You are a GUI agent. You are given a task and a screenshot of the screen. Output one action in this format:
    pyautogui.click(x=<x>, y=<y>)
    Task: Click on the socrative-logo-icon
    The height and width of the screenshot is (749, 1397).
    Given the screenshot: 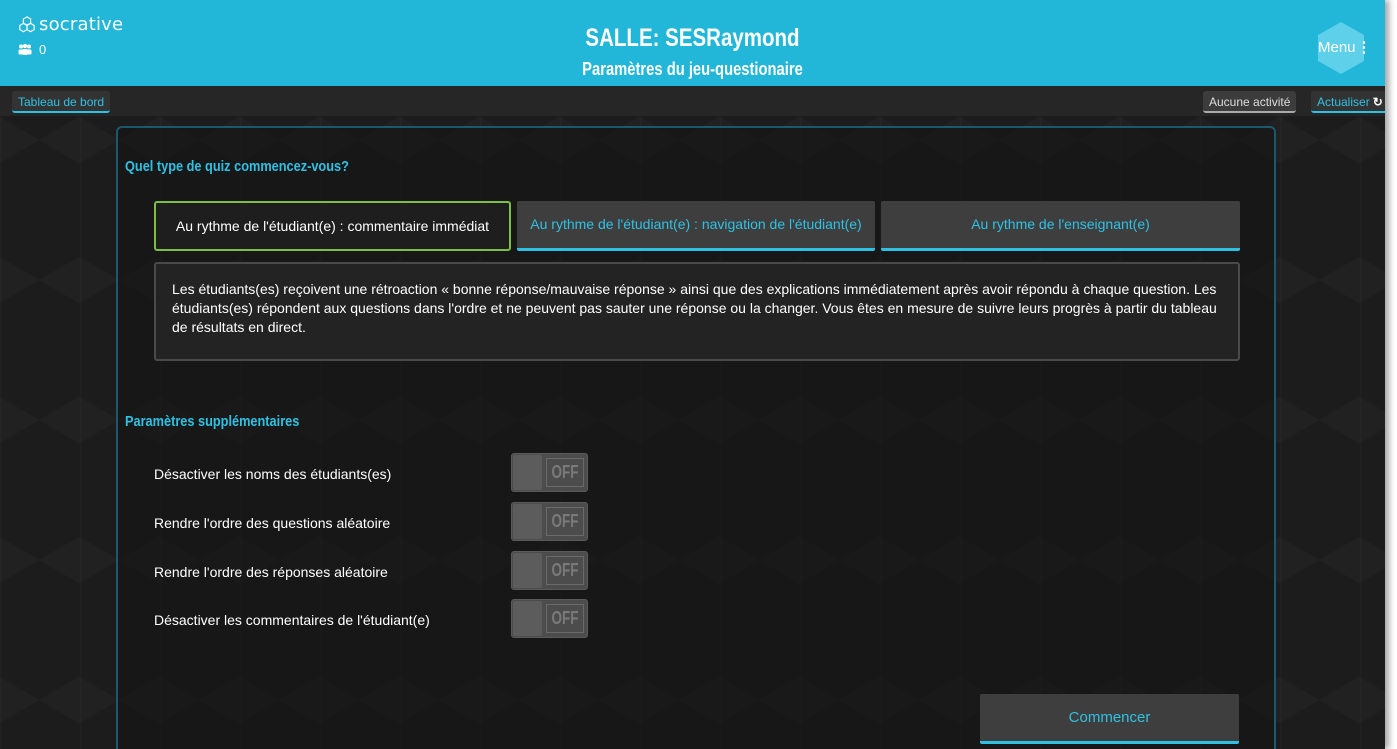 What is the action you would take?
    pyautogui.click(x=27, y=23)
    